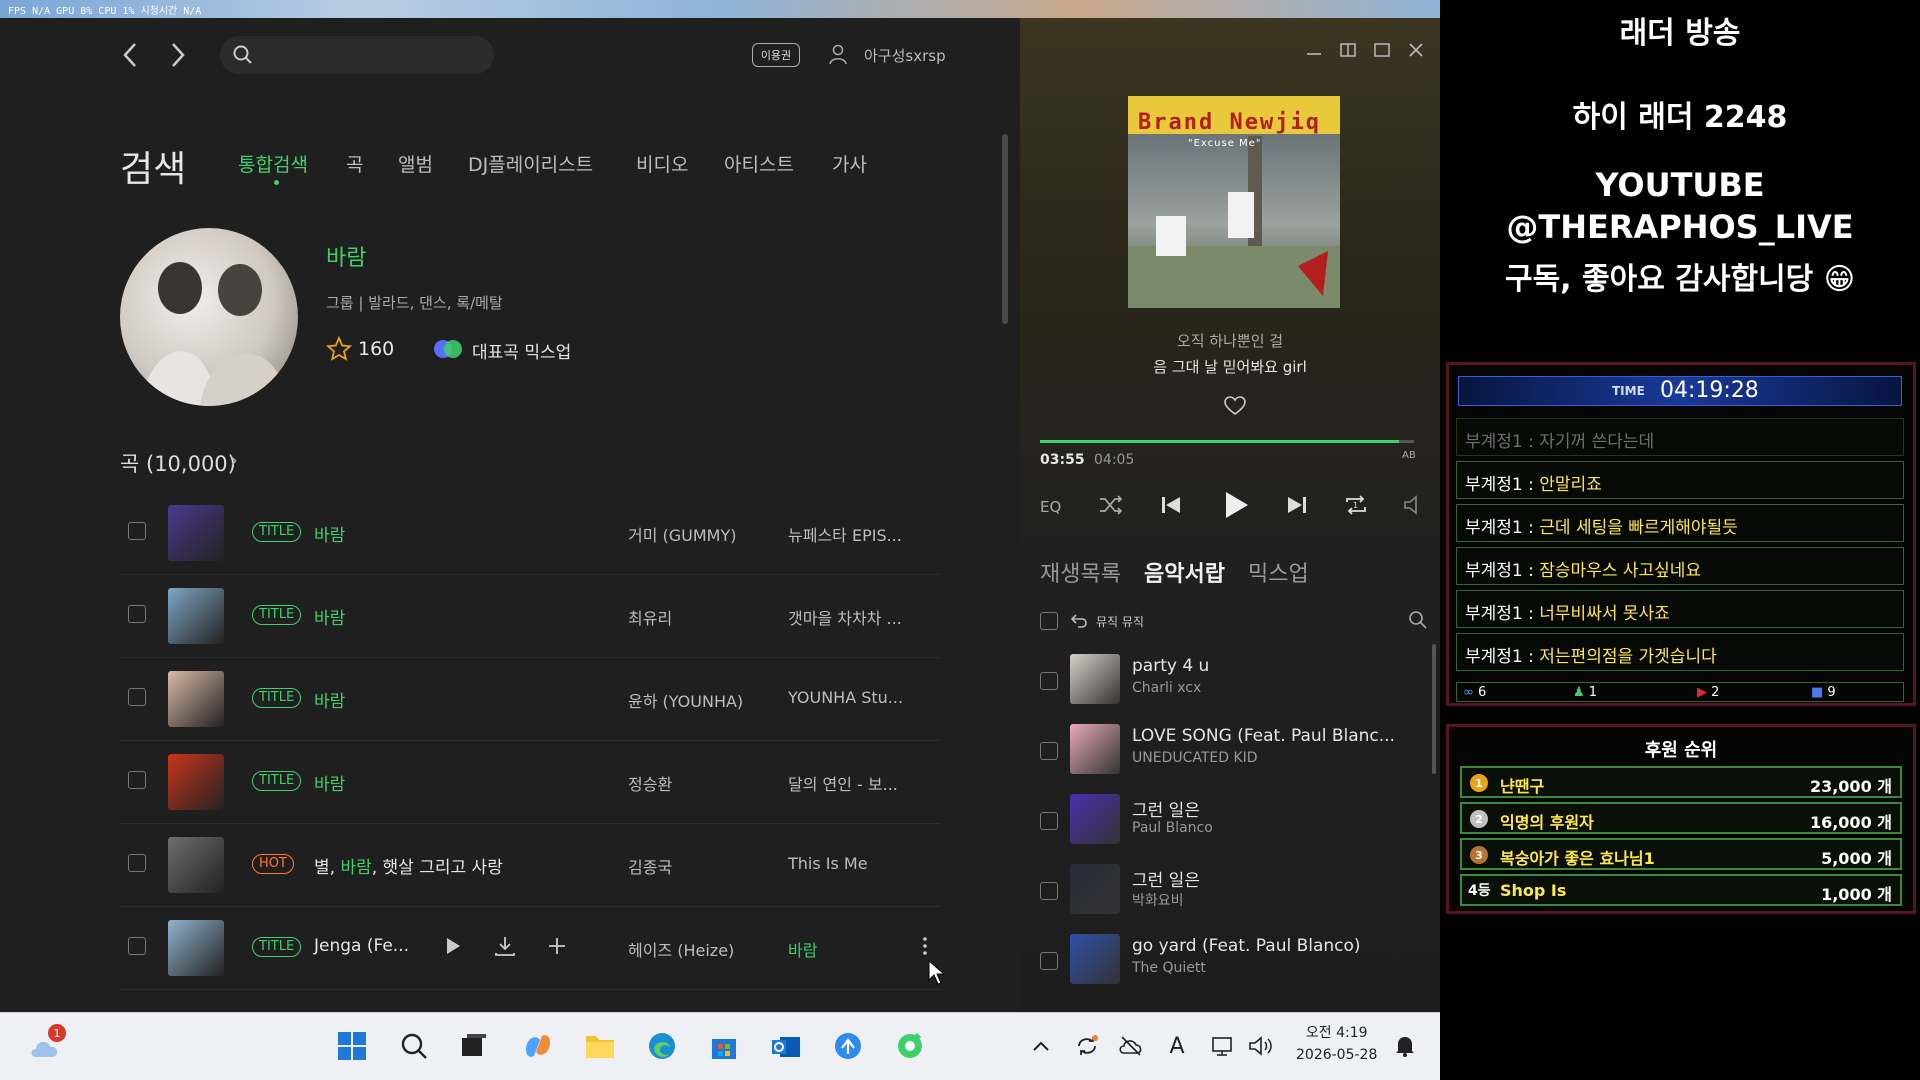 The width and height of the screenshot is (1920, 1080). I want to click on lyric-current: 음 그대 날 믿어봐요 girl, so click(1230, 366).